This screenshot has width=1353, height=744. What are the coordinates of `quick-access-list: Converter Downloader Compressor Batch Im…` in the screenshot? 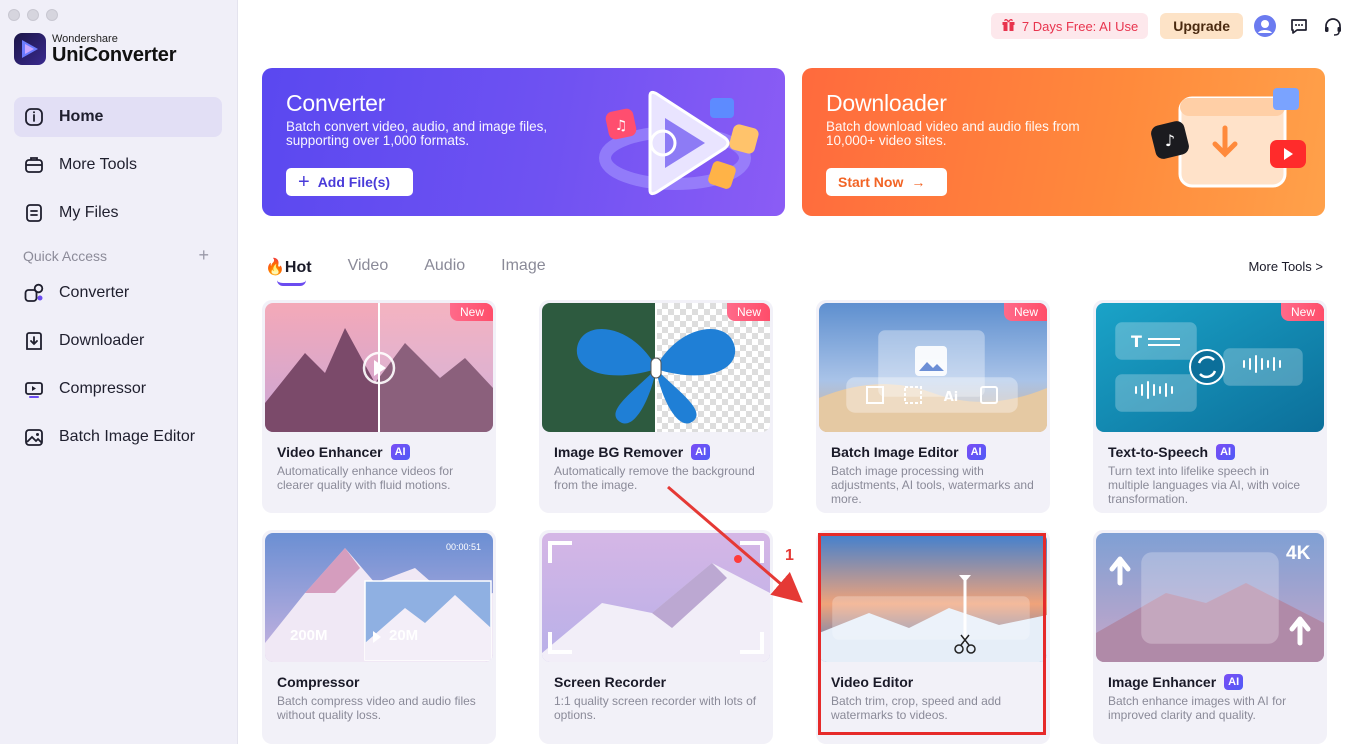 It's located at (118, 369).